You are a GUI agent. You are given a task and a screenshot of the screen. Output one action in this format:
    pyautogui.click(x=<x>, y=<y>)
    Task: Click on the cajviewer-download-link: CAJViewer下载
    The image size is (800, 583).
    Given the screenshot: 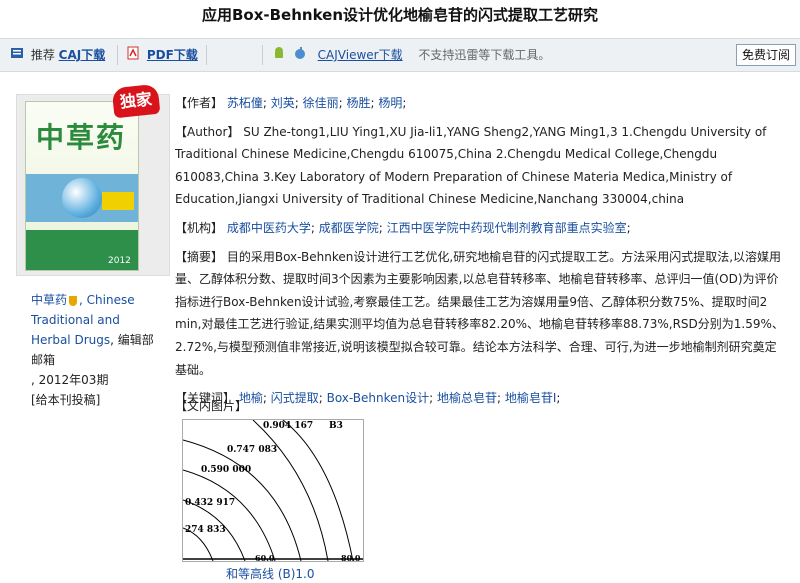 What is the action you would take?
    pyautogui.click(x=360, y=55)
    